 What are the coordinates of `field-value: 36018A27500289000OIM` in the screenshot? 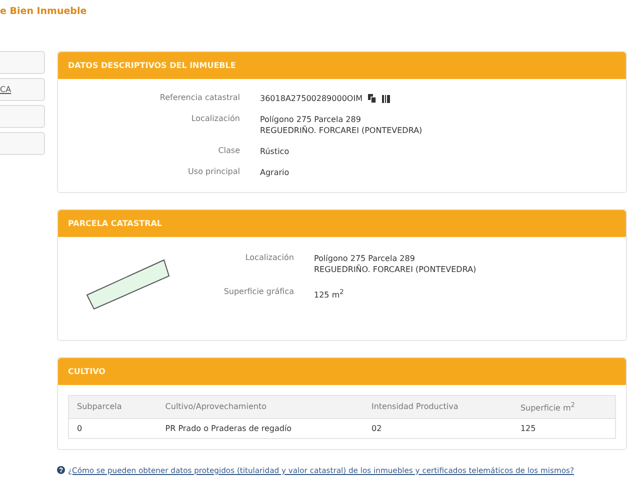 It's located at (311, 98).